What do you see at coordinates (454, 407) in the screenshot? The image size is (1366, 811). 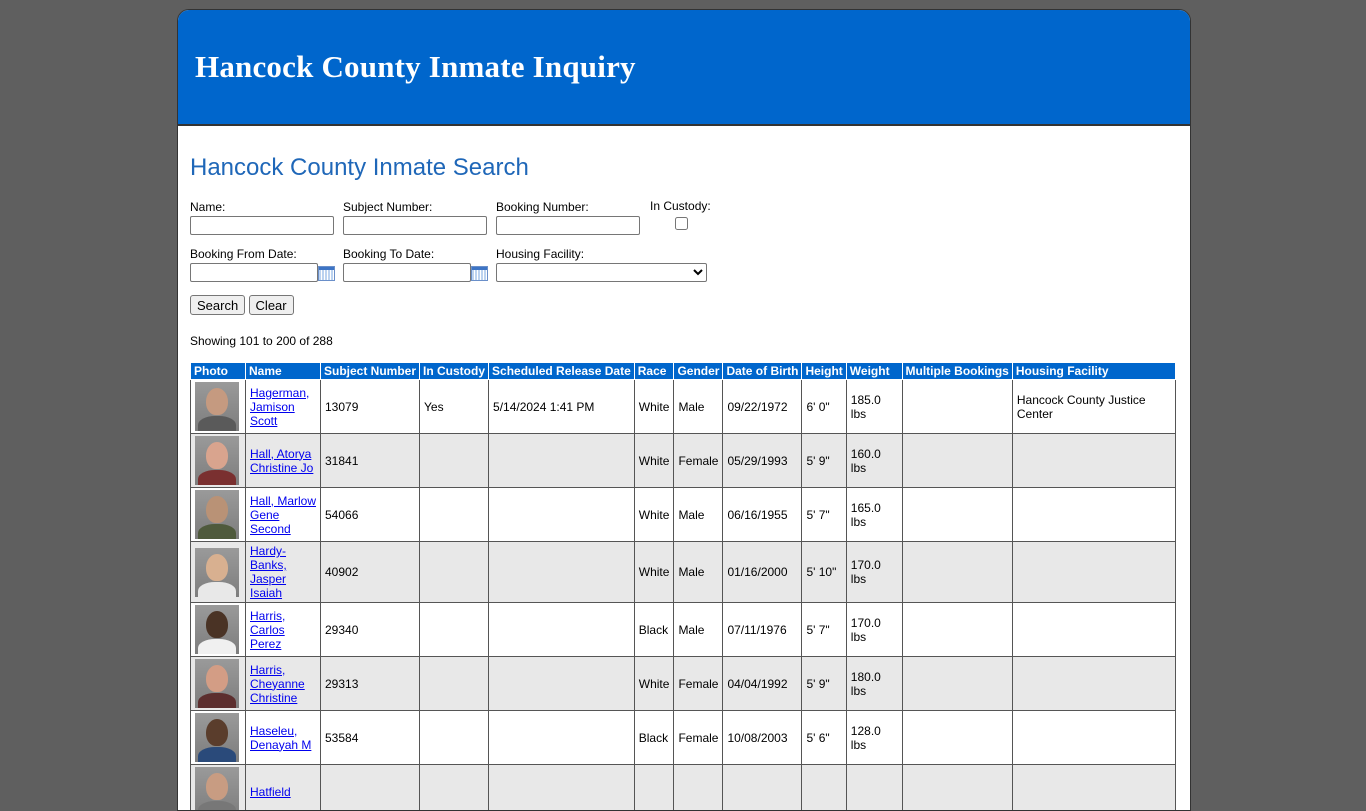 I see `custody-cell: Yes` at bounding box center [454, 407].